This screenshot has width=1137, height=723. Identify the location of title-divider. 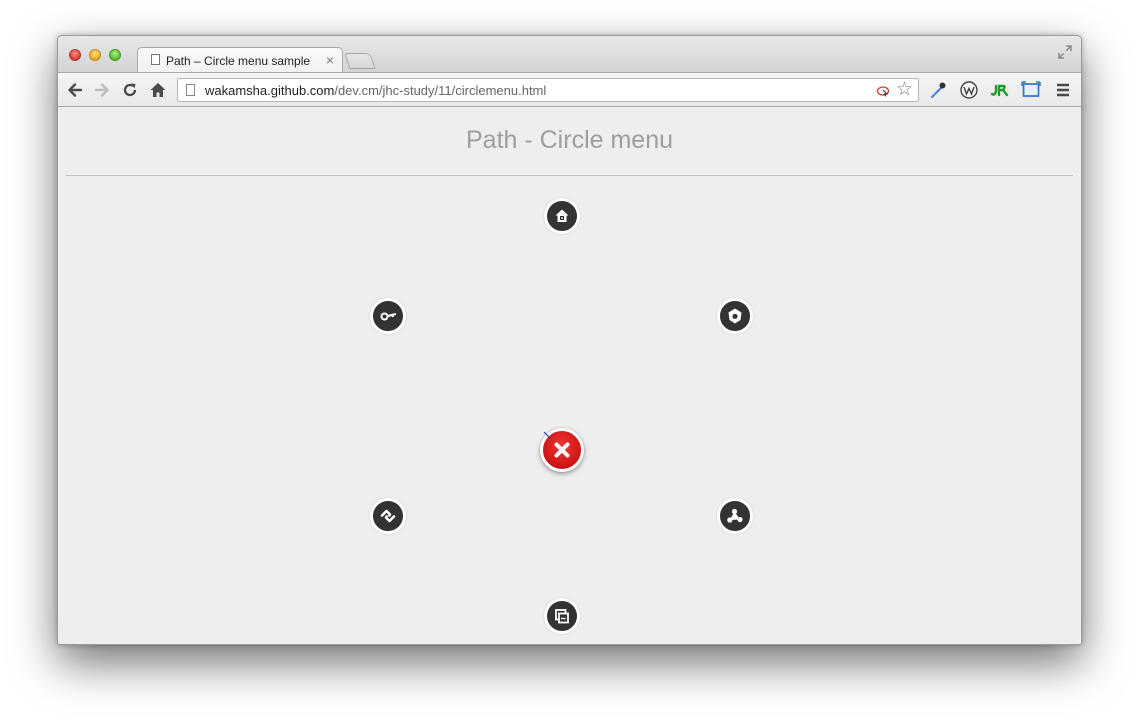
(569, 175).